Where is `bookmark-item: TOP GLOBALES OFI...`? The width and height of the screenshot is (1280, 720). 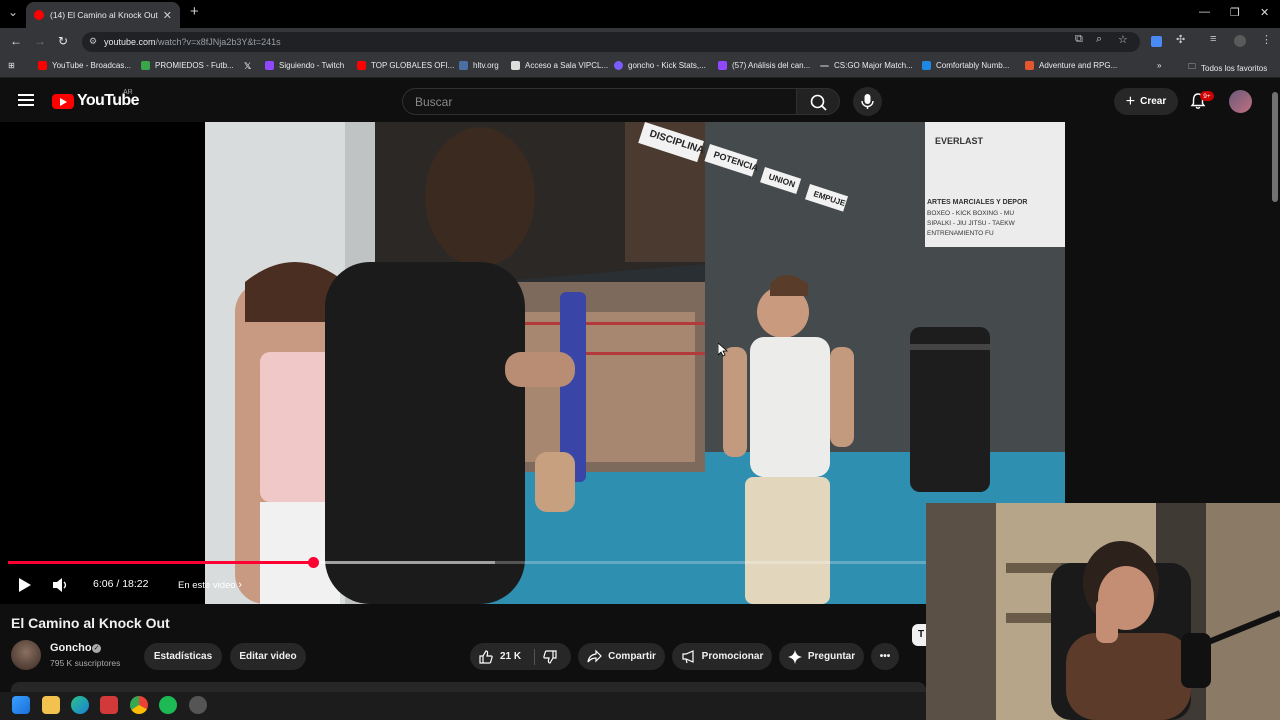 bookmark-item: TOP GLOBALES OFI... is located at coordinates (405, 65).